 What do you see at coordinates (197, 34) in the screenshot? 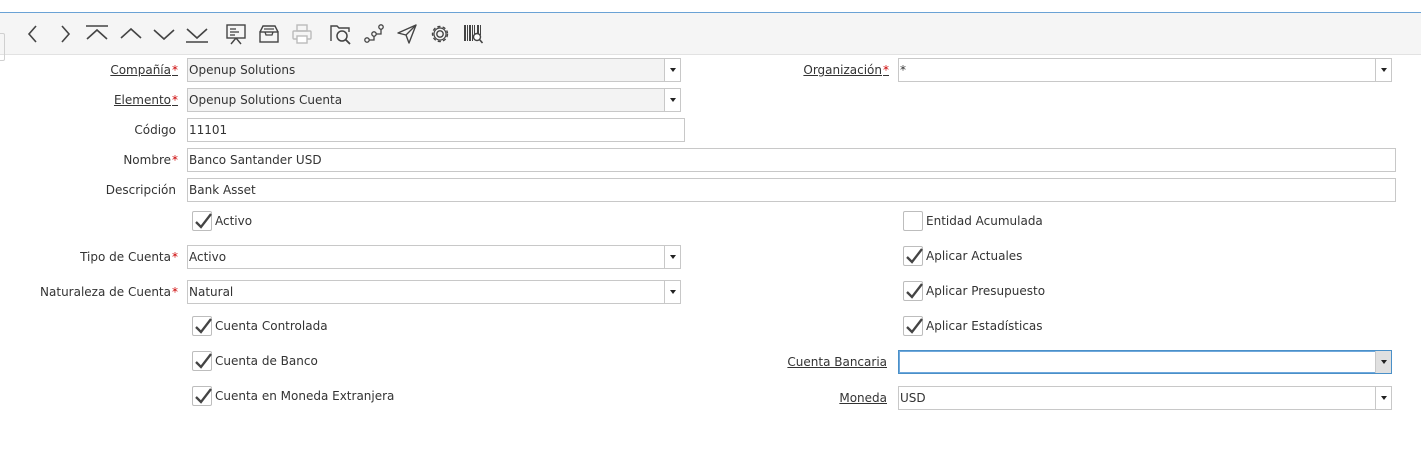
I see `last-record-icon` at bounding box center [197, 34].